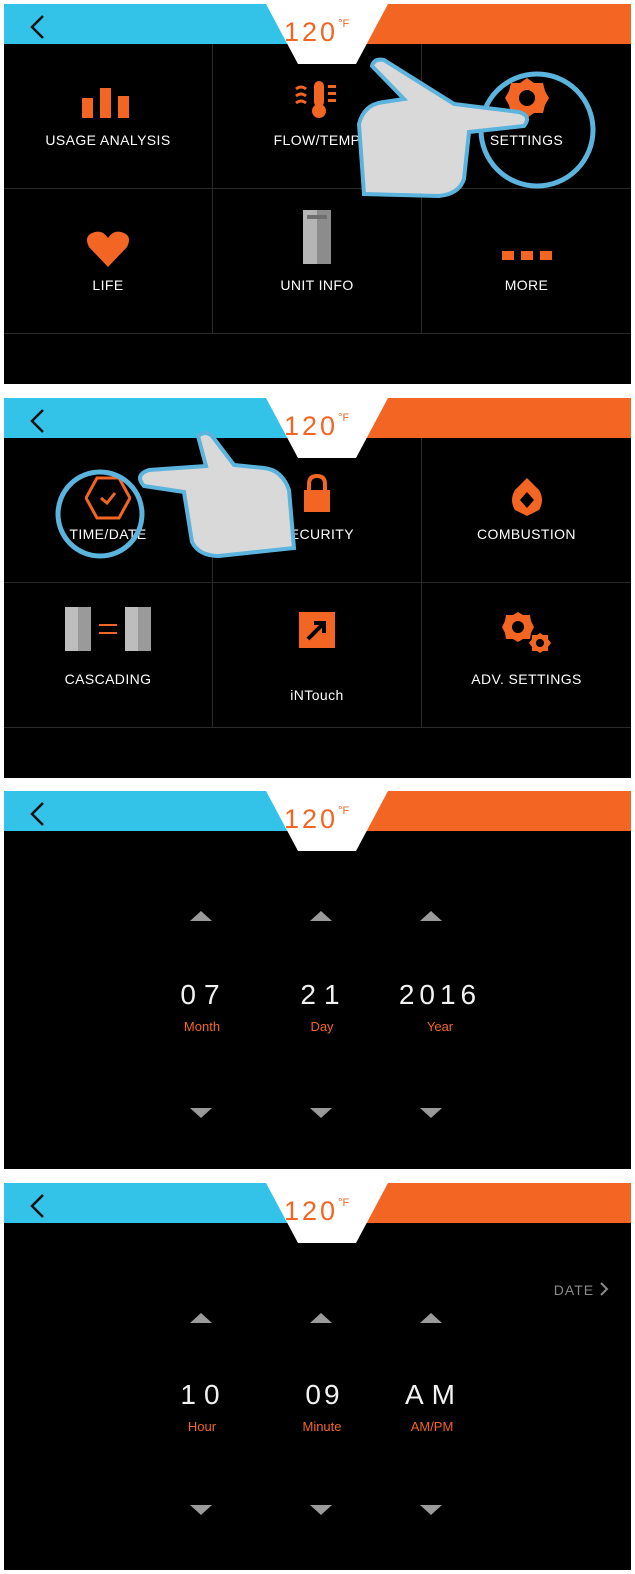 The height and width of the screenshot is (1574, 635). I want to click on chevron-right-icon, so click(604, 1289).